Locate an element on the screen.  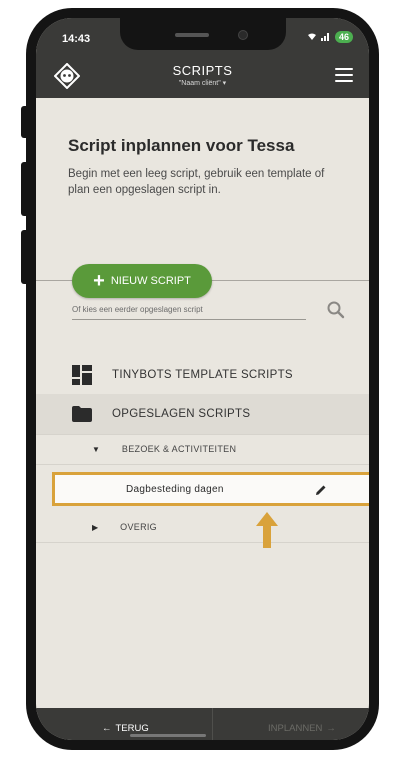
schedule-button: INPLANNEN → is located at coordinates (302, 728).